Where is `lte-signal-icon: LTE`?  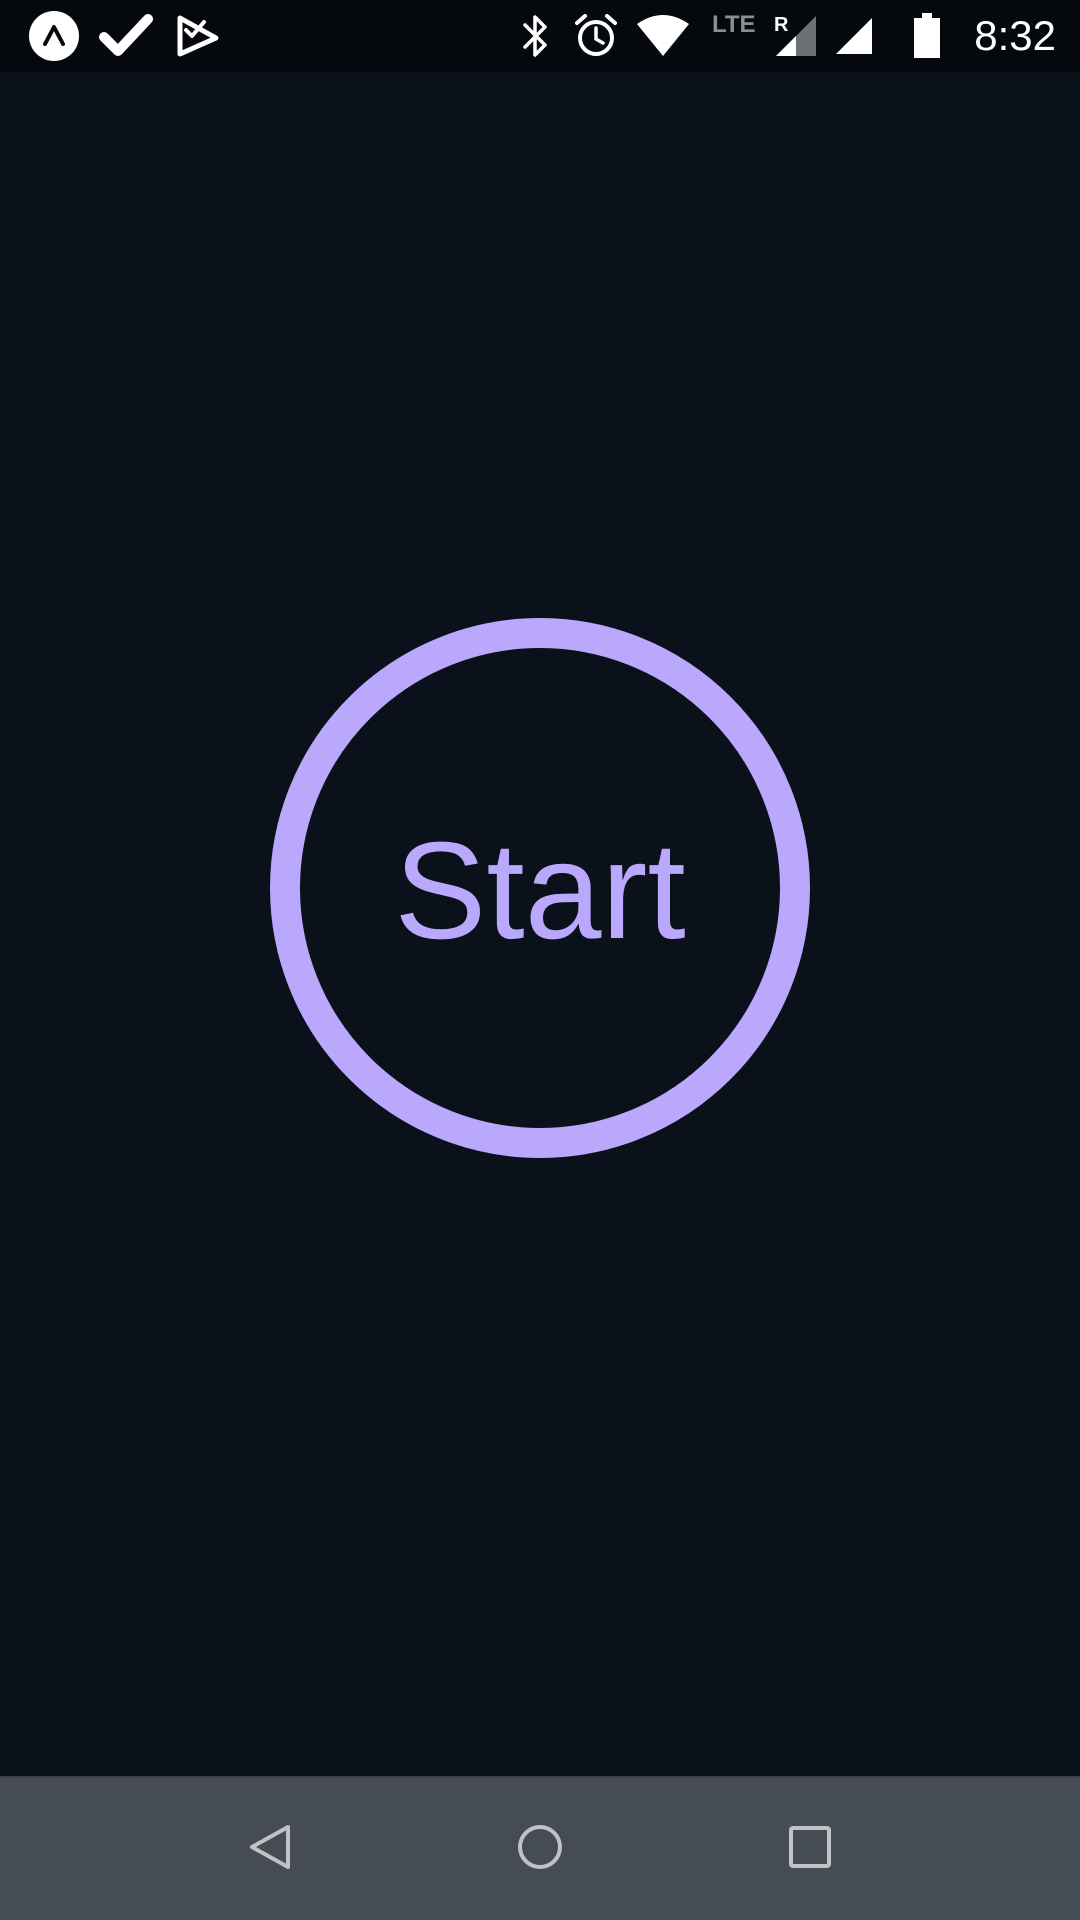
lte-signal-icon: LTE is located at coordinates (740, 36).